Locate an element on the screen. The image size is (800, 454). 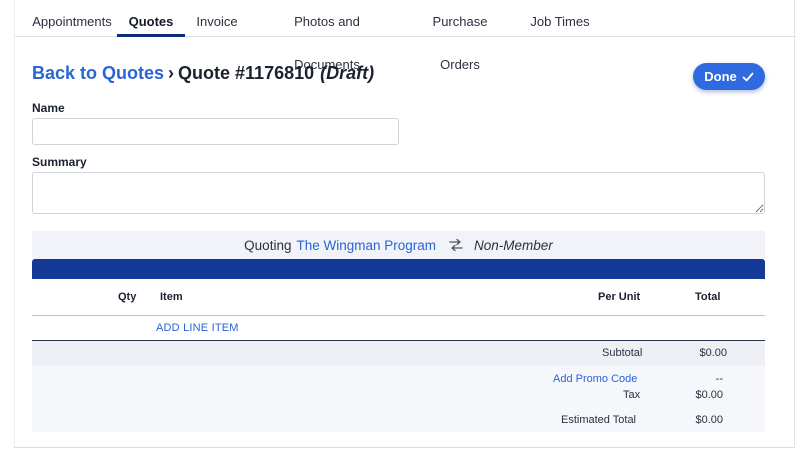
line-items-header-band is located at coordinates (398, 269).